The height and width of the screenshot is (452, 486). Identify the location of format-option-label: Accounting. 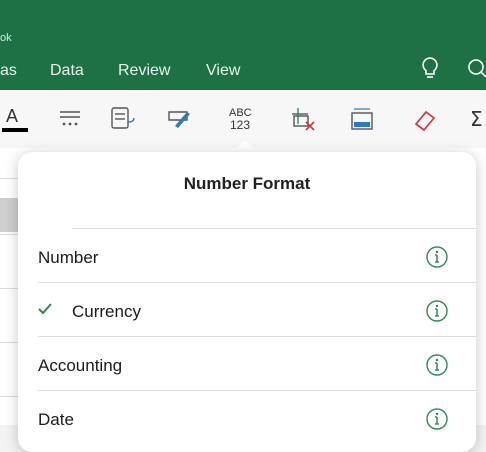
(80, 365).